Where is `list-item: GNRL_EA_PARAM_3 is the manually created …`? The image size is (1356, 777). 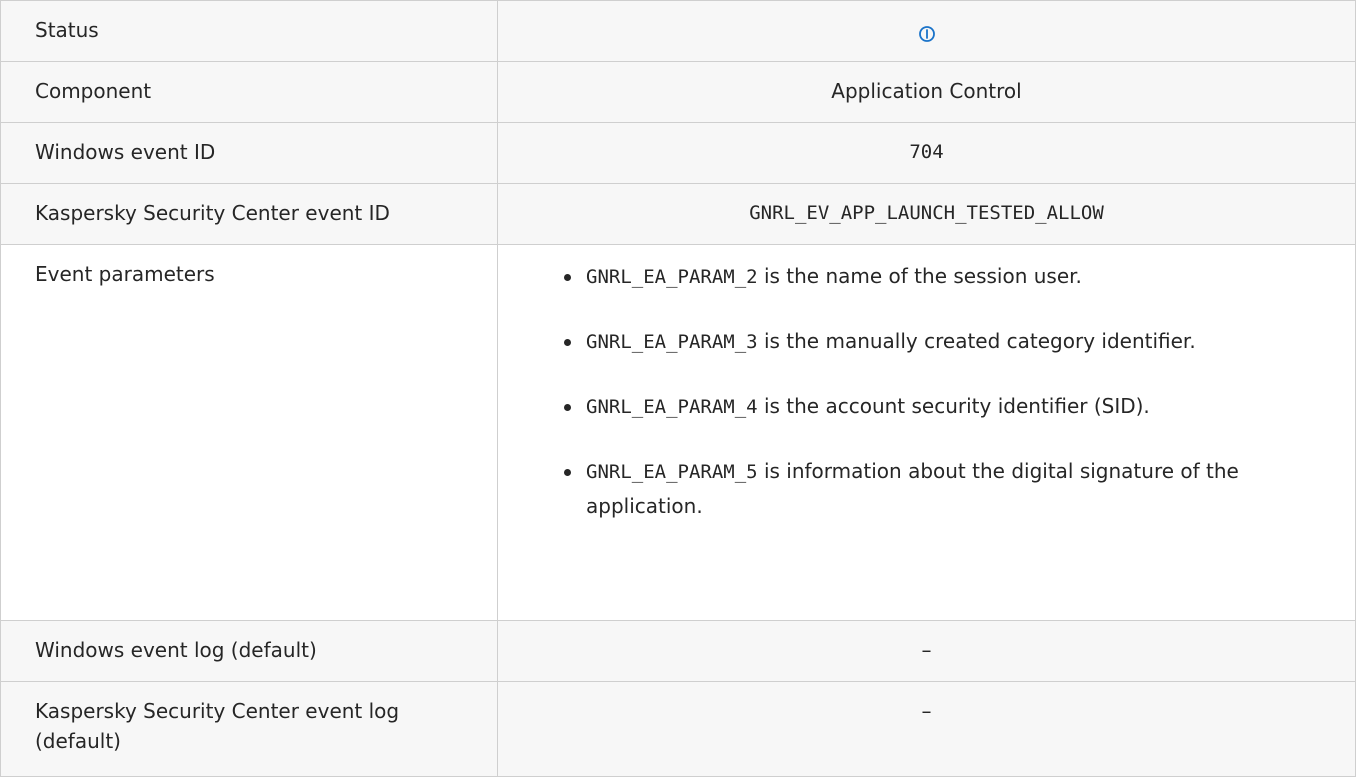 list-item: GNRL_EA_PARAM_3 is the manually created … is located at coordinates (939, 341).